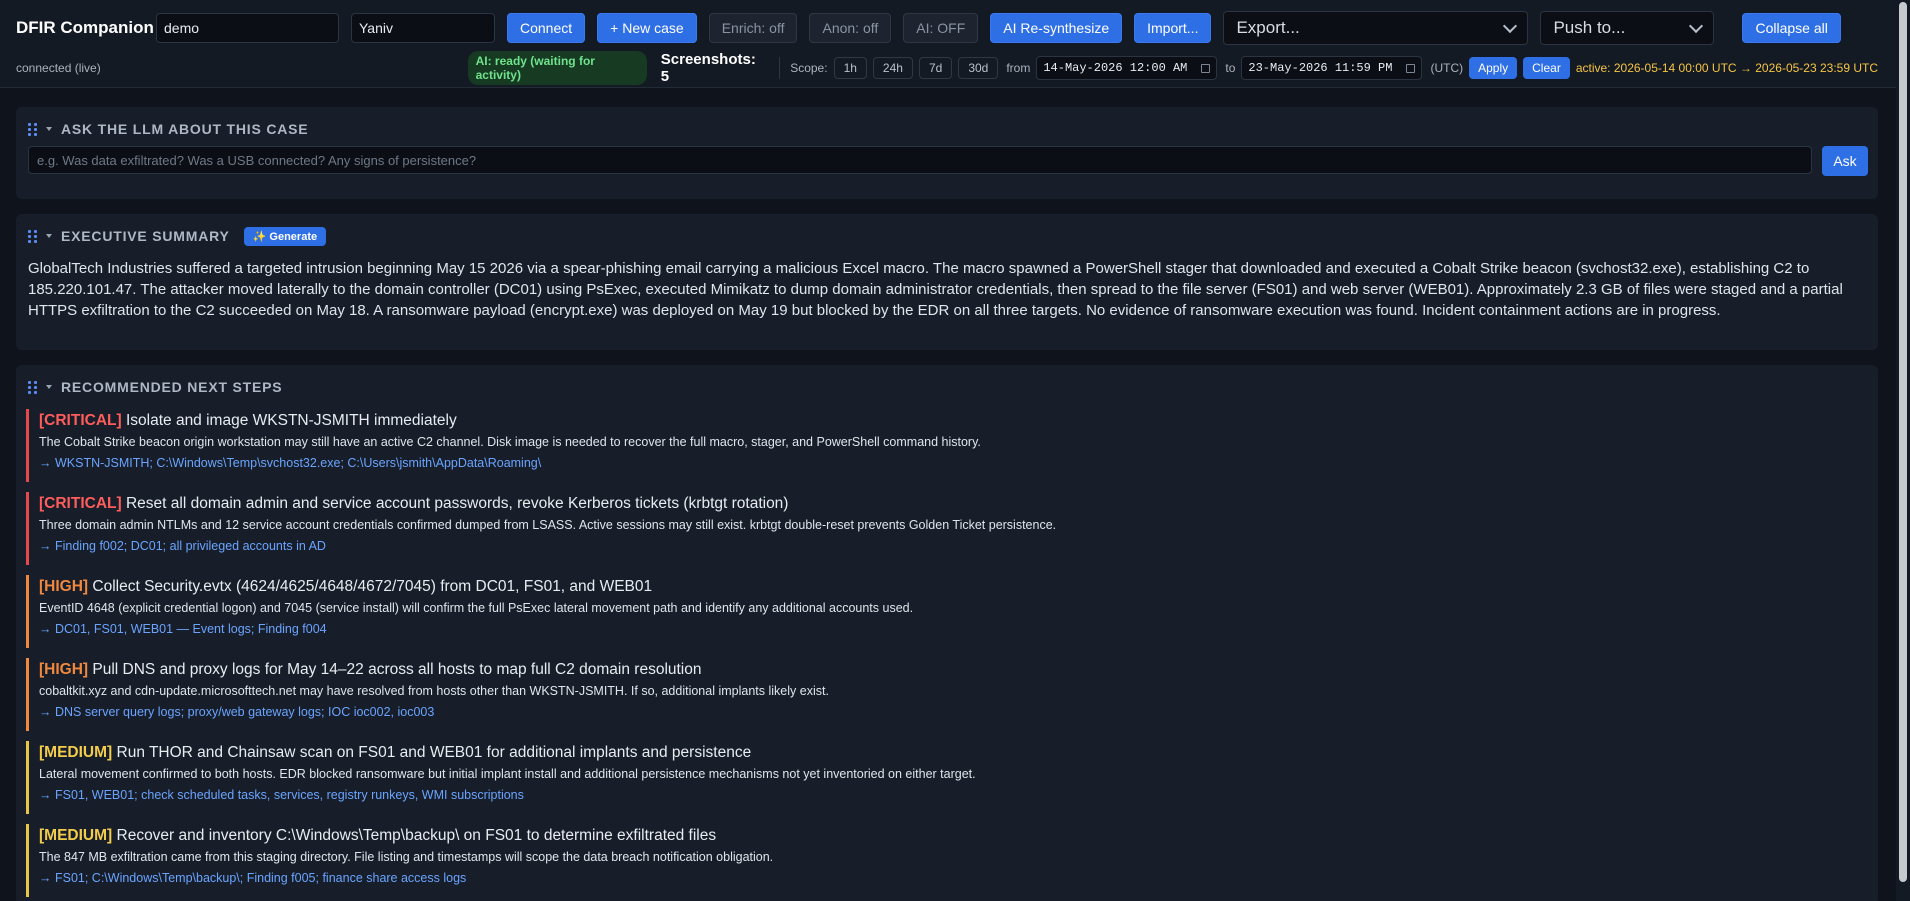  Describe the element at coordinates (947, 236) in the screenshot. I see `executive-summary-header: EXECUTIVE SUMMARY ✨ Generate` at that location.